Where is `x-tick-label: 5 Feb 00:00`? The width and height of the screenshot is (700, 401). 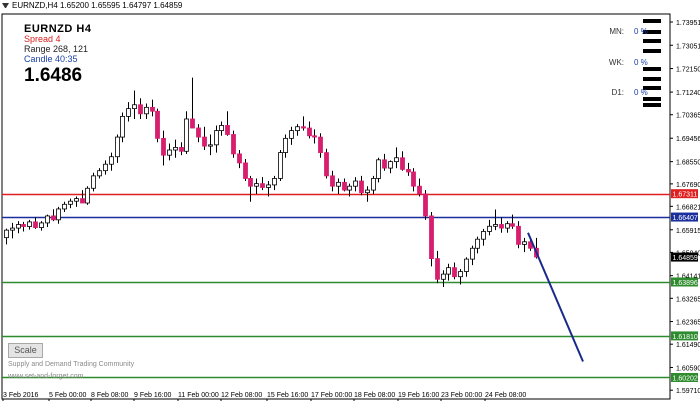 x-tick-label: 5 Feb 00:00 is located at coordinates (67, 395).